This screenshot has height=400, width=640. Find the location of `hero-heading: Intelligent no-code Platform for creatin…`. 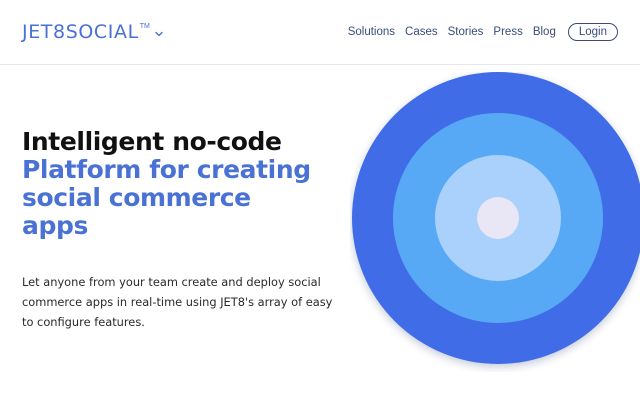

hero-heading: Intelligent no-code Platform for creatin… is located at coordinates (187, 184).